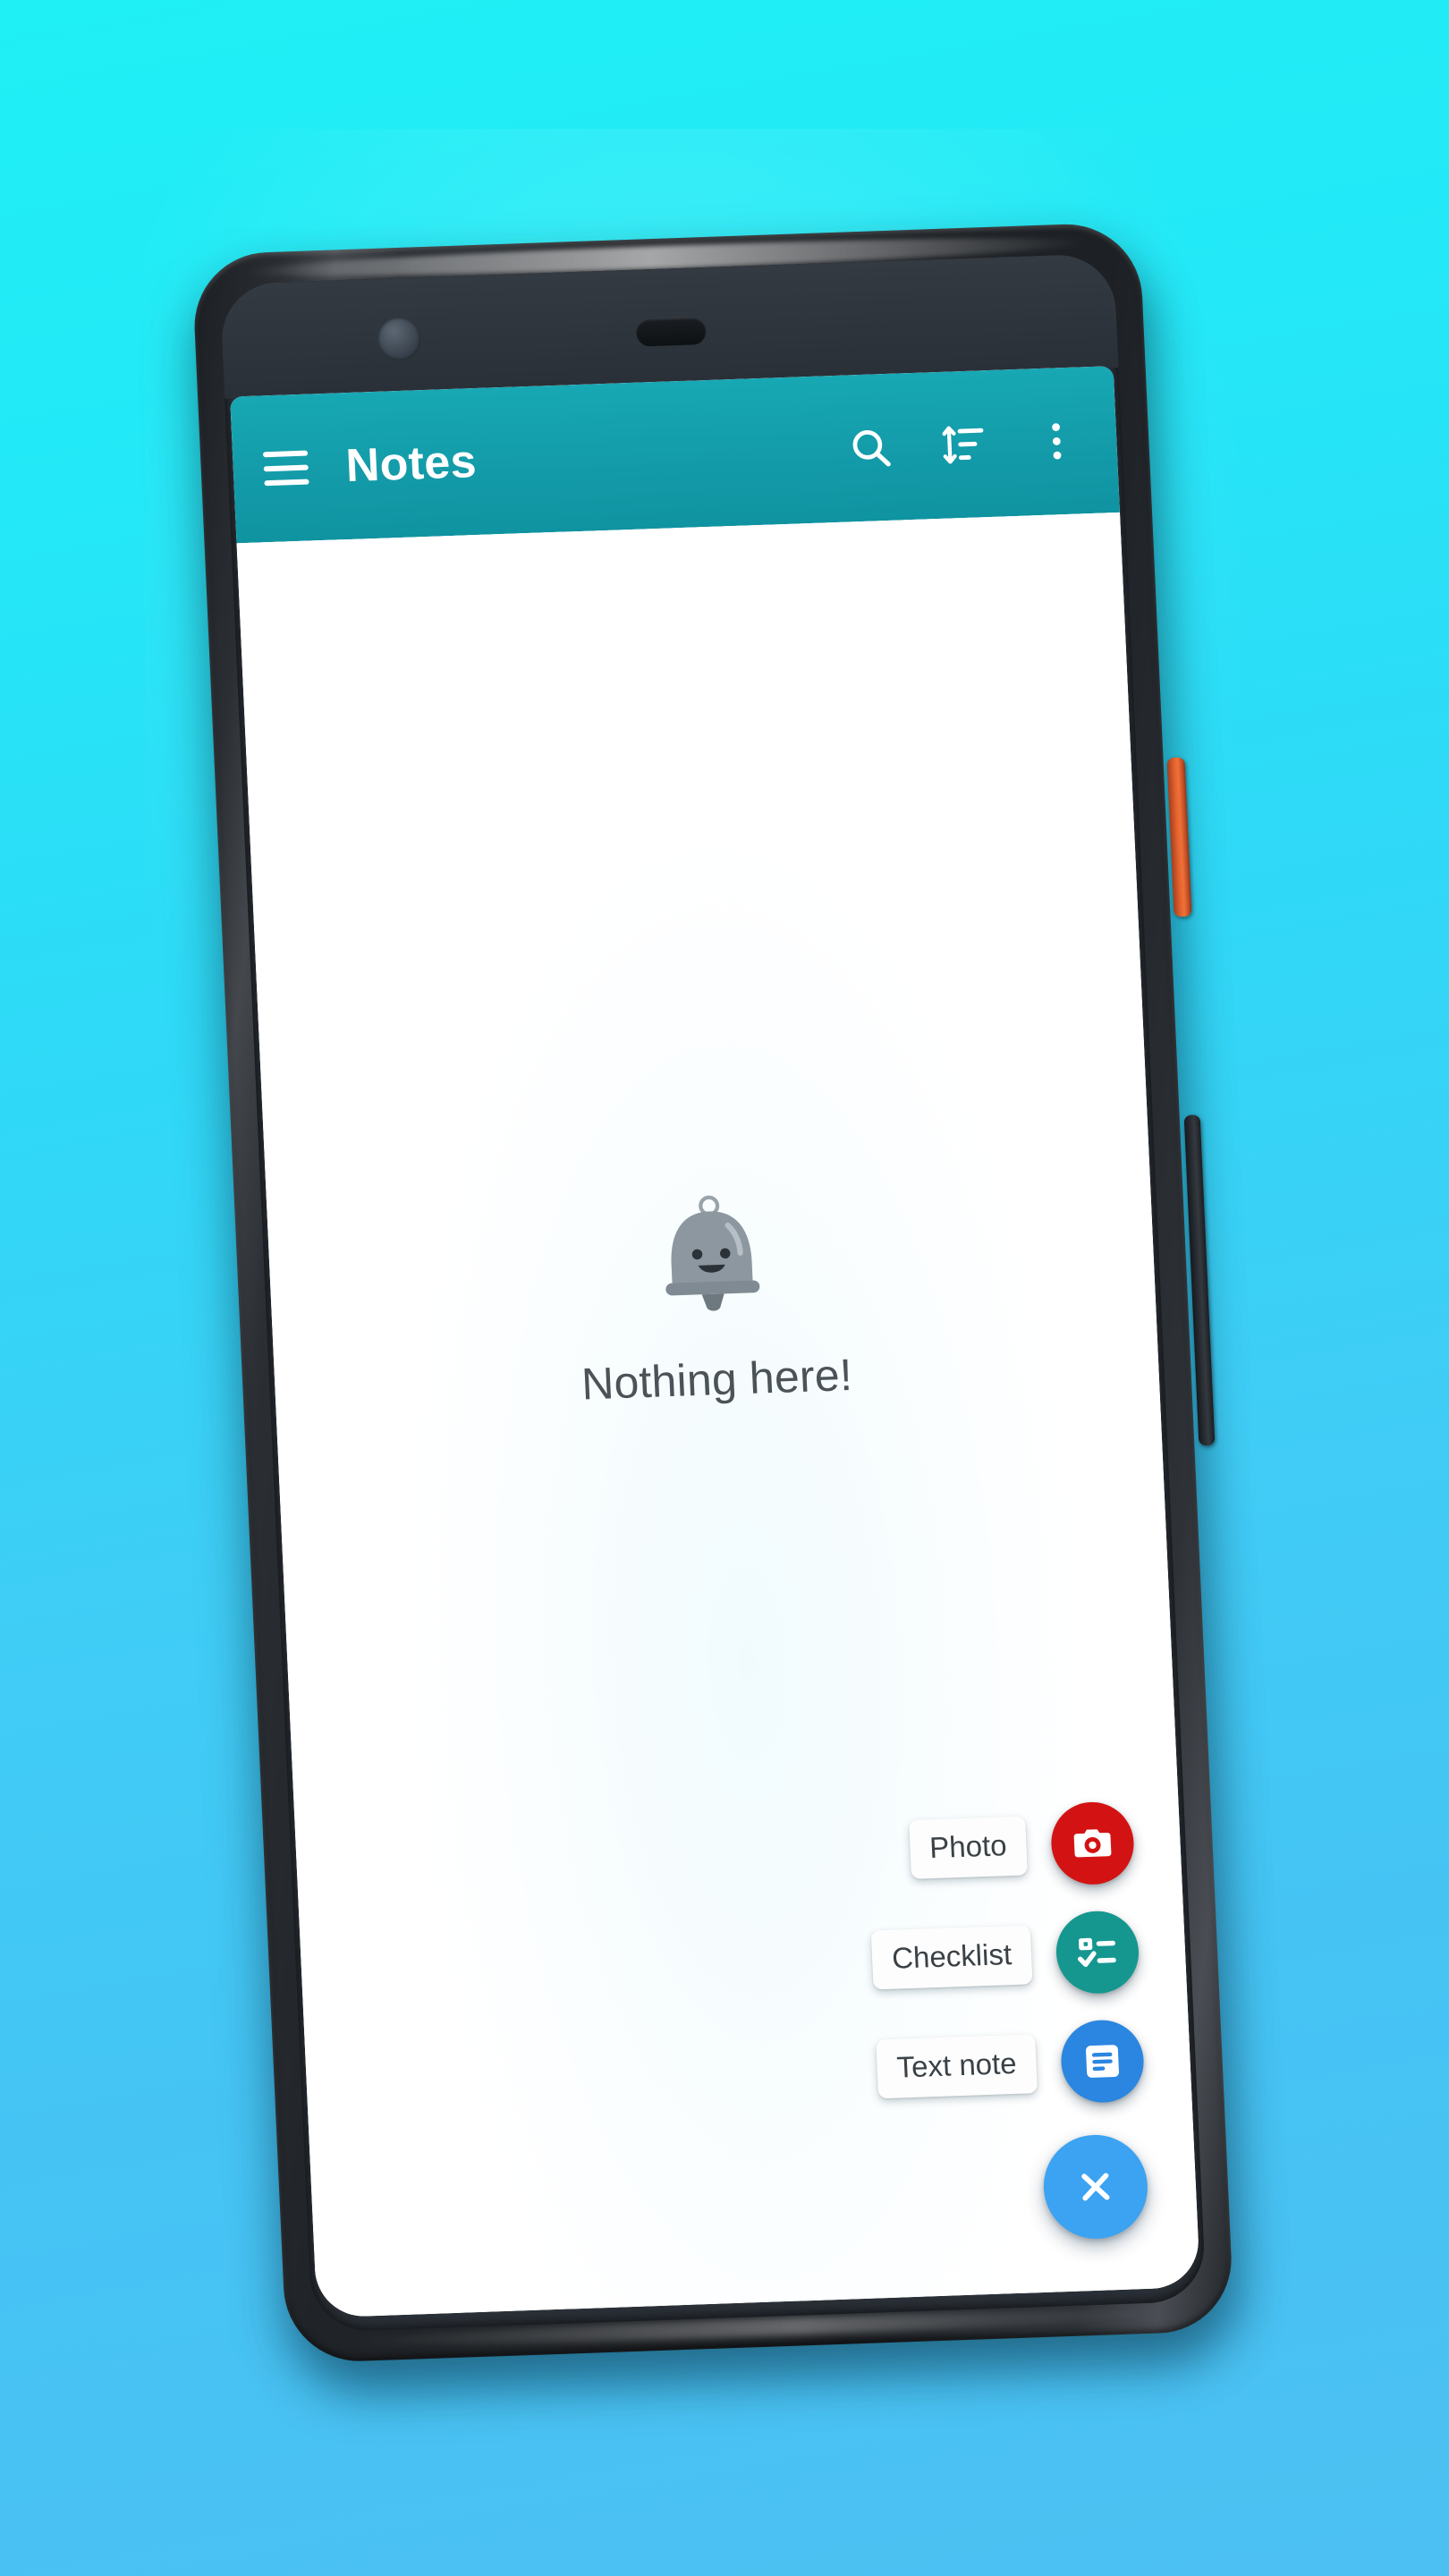  I want to click on empty-state: Nothing here!, so click(713, 1297).